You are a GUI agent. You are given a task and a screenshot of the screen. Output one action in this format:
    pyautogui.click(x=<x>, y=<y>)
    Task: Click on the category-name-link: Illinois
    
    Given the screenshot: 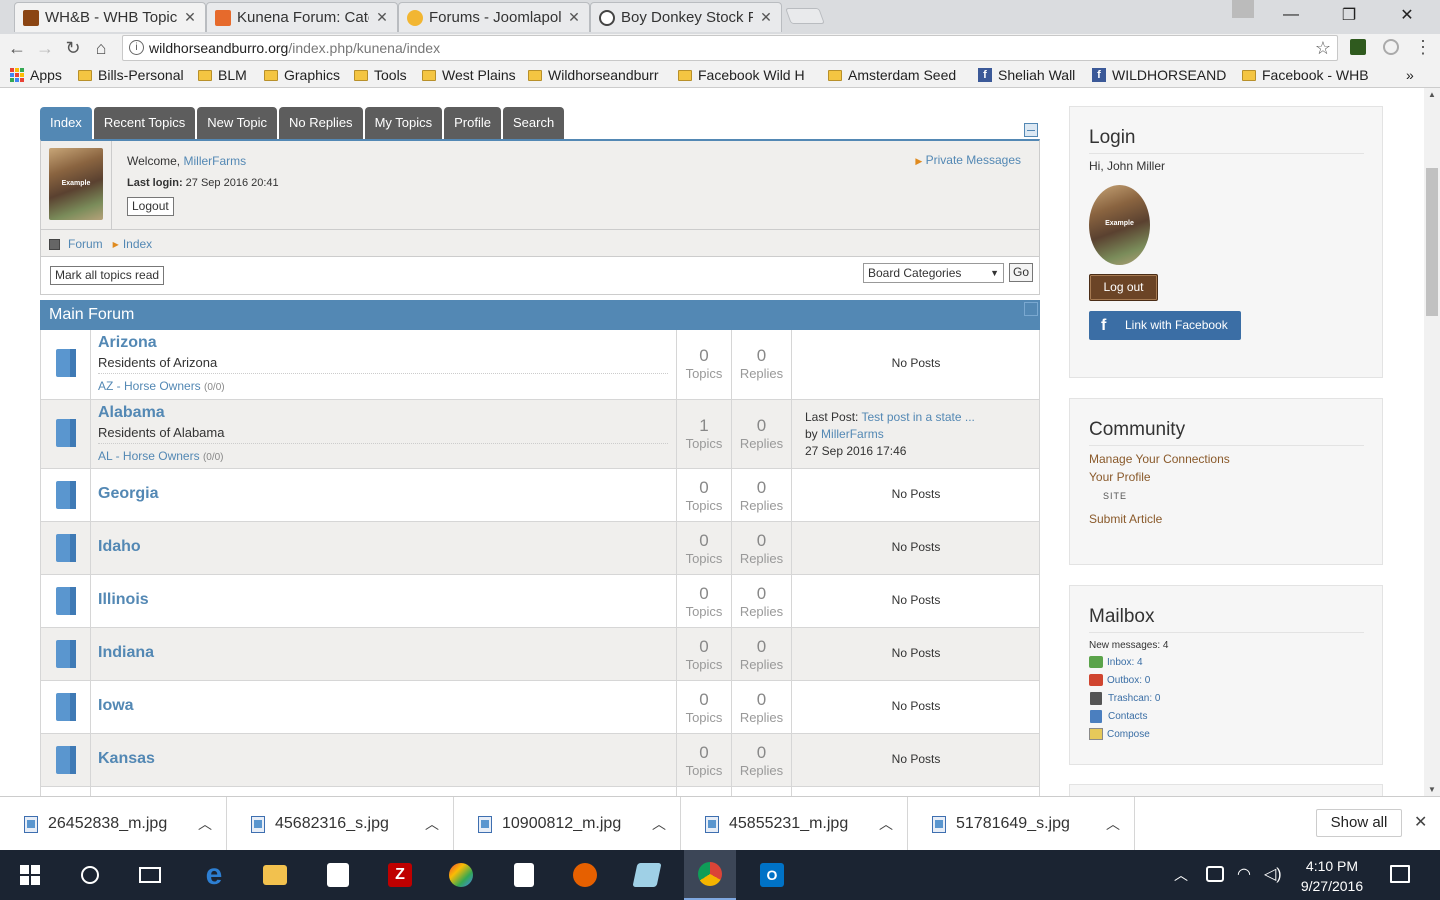 What is the action you would take?
    pyautogui.click(x=123, y=600)
    